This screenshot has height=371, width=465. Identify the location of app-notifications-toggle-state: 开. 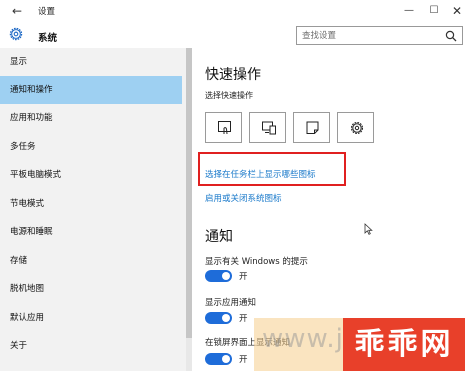
(243, 319).